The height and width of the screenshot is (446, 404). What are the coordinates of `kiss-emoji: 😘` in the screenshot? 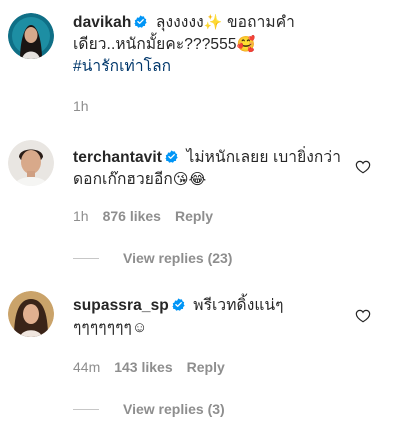 It's located at (180, 179).